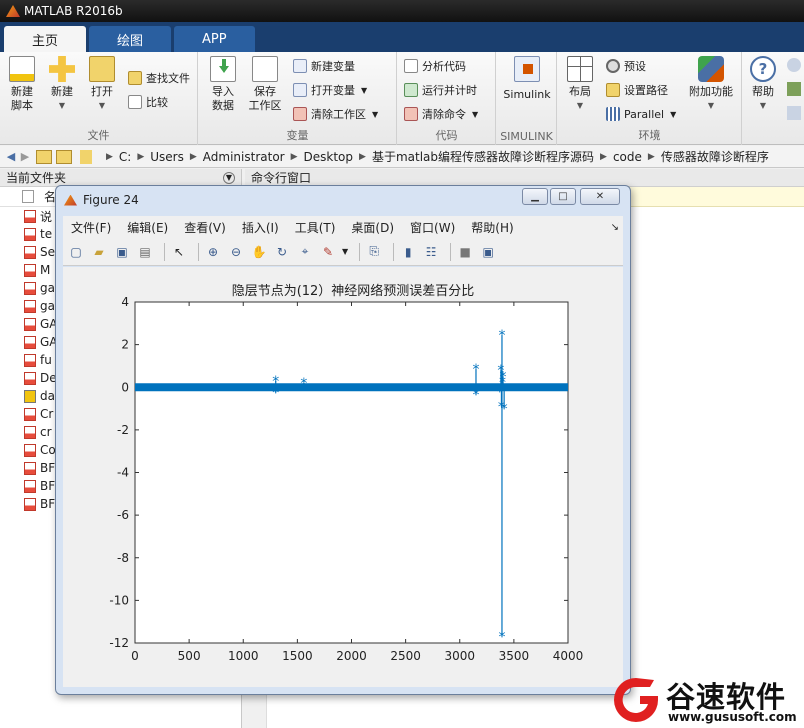 This screenshot has width=804, height=728. Describe the element at coordinates (794, 89) in the screenshot. I see `request-support-icon` at that location.